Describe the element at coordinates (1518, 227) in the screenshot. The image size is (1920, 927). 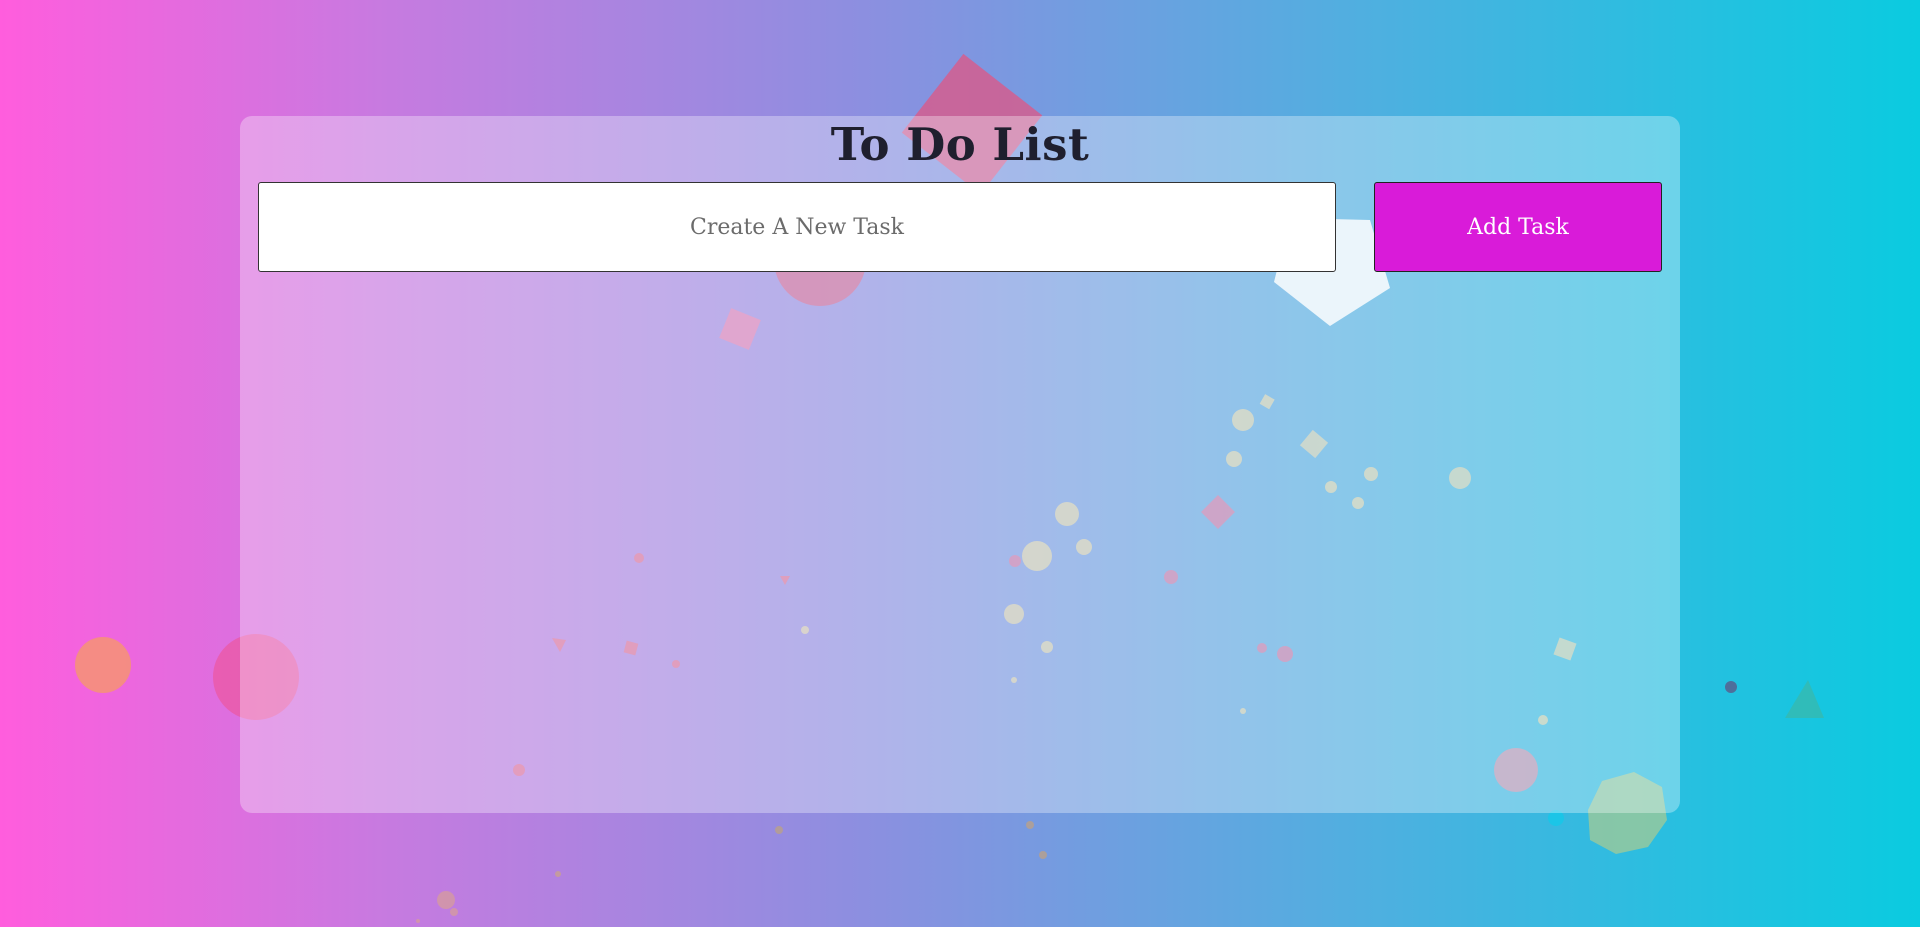
I see `add-task-button: Add Task` at that location.